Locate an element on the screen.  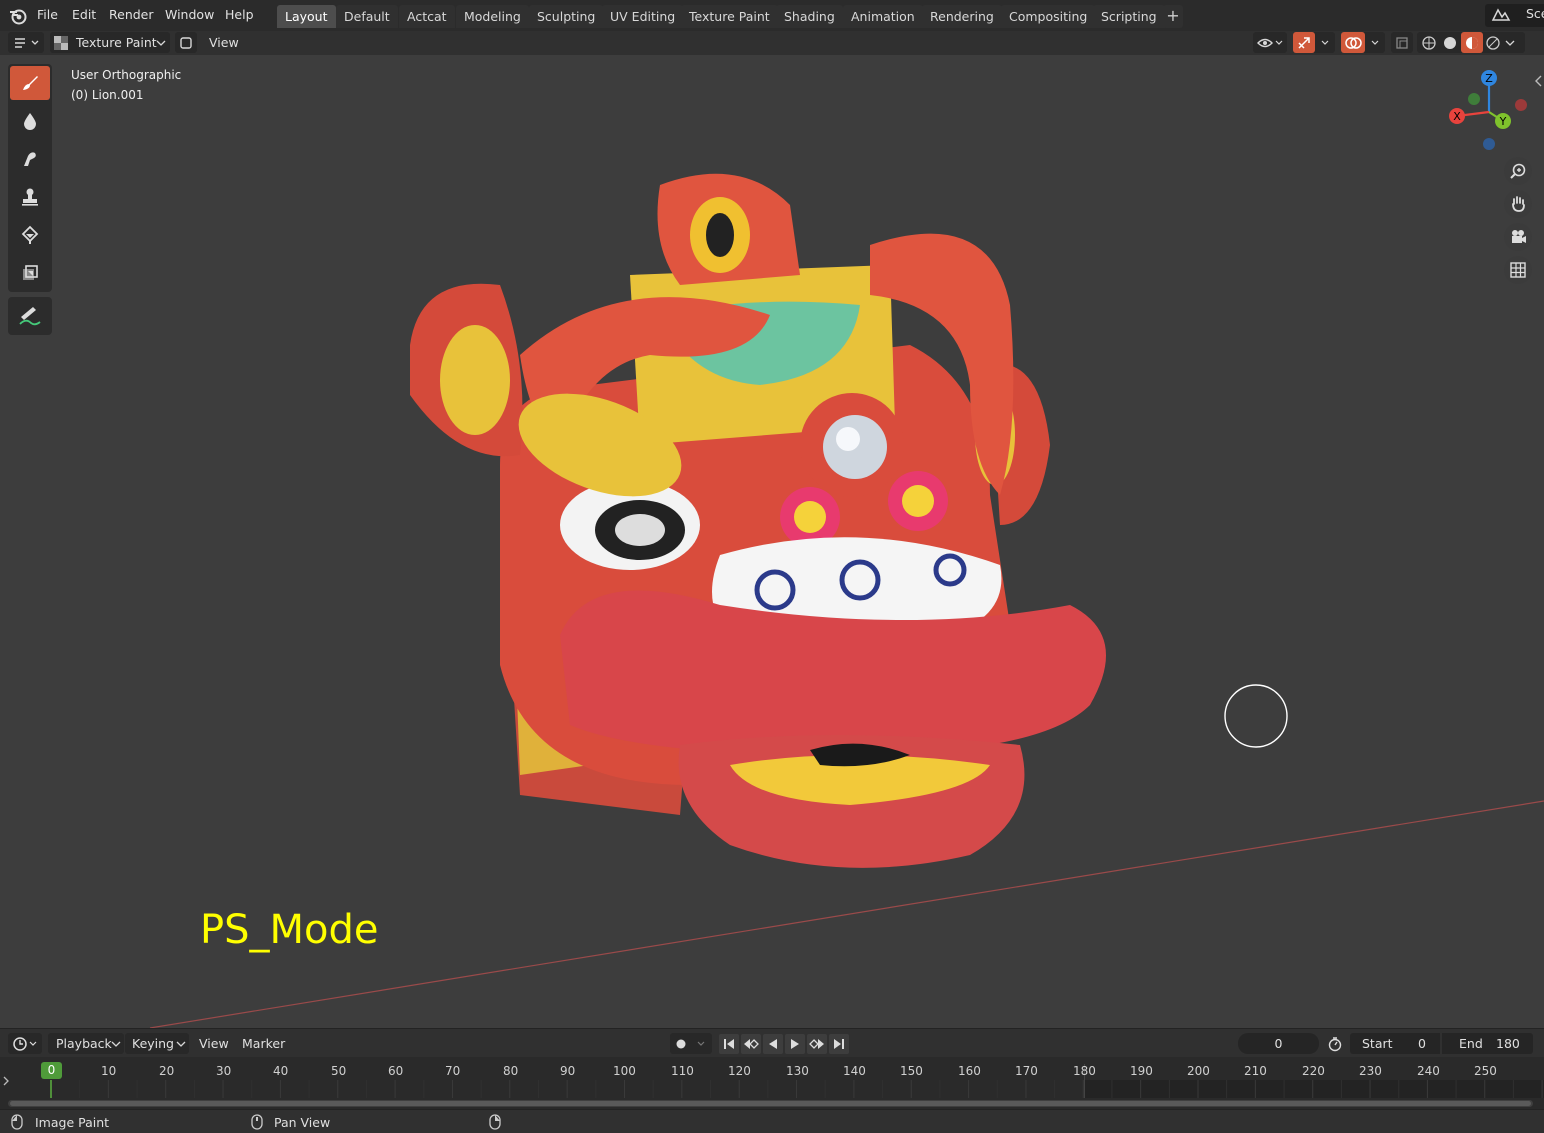
tick-label: 200 is located at coordinates (1198, 1071).